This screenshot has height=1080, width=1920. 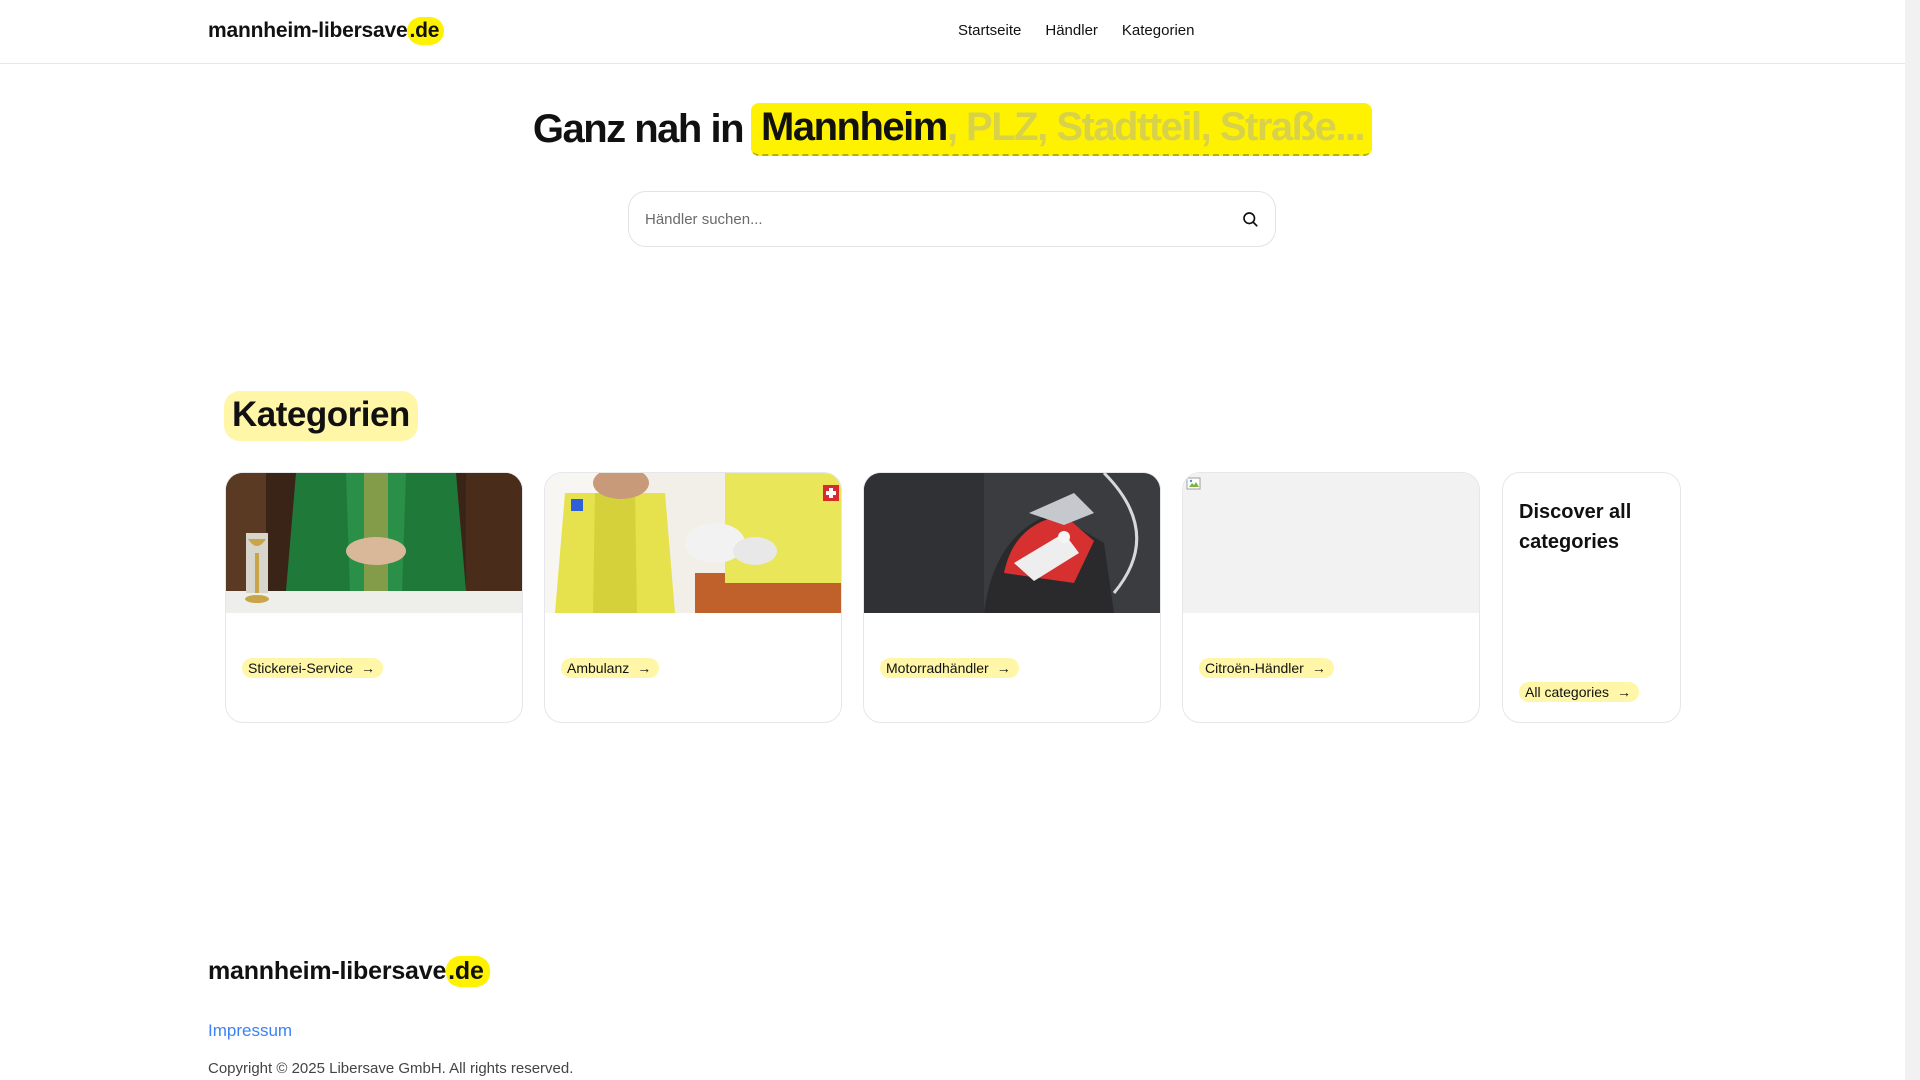 I want to click on category-card-motorradhaendler: Motorradhändler →, so click(x=1012, y=597).